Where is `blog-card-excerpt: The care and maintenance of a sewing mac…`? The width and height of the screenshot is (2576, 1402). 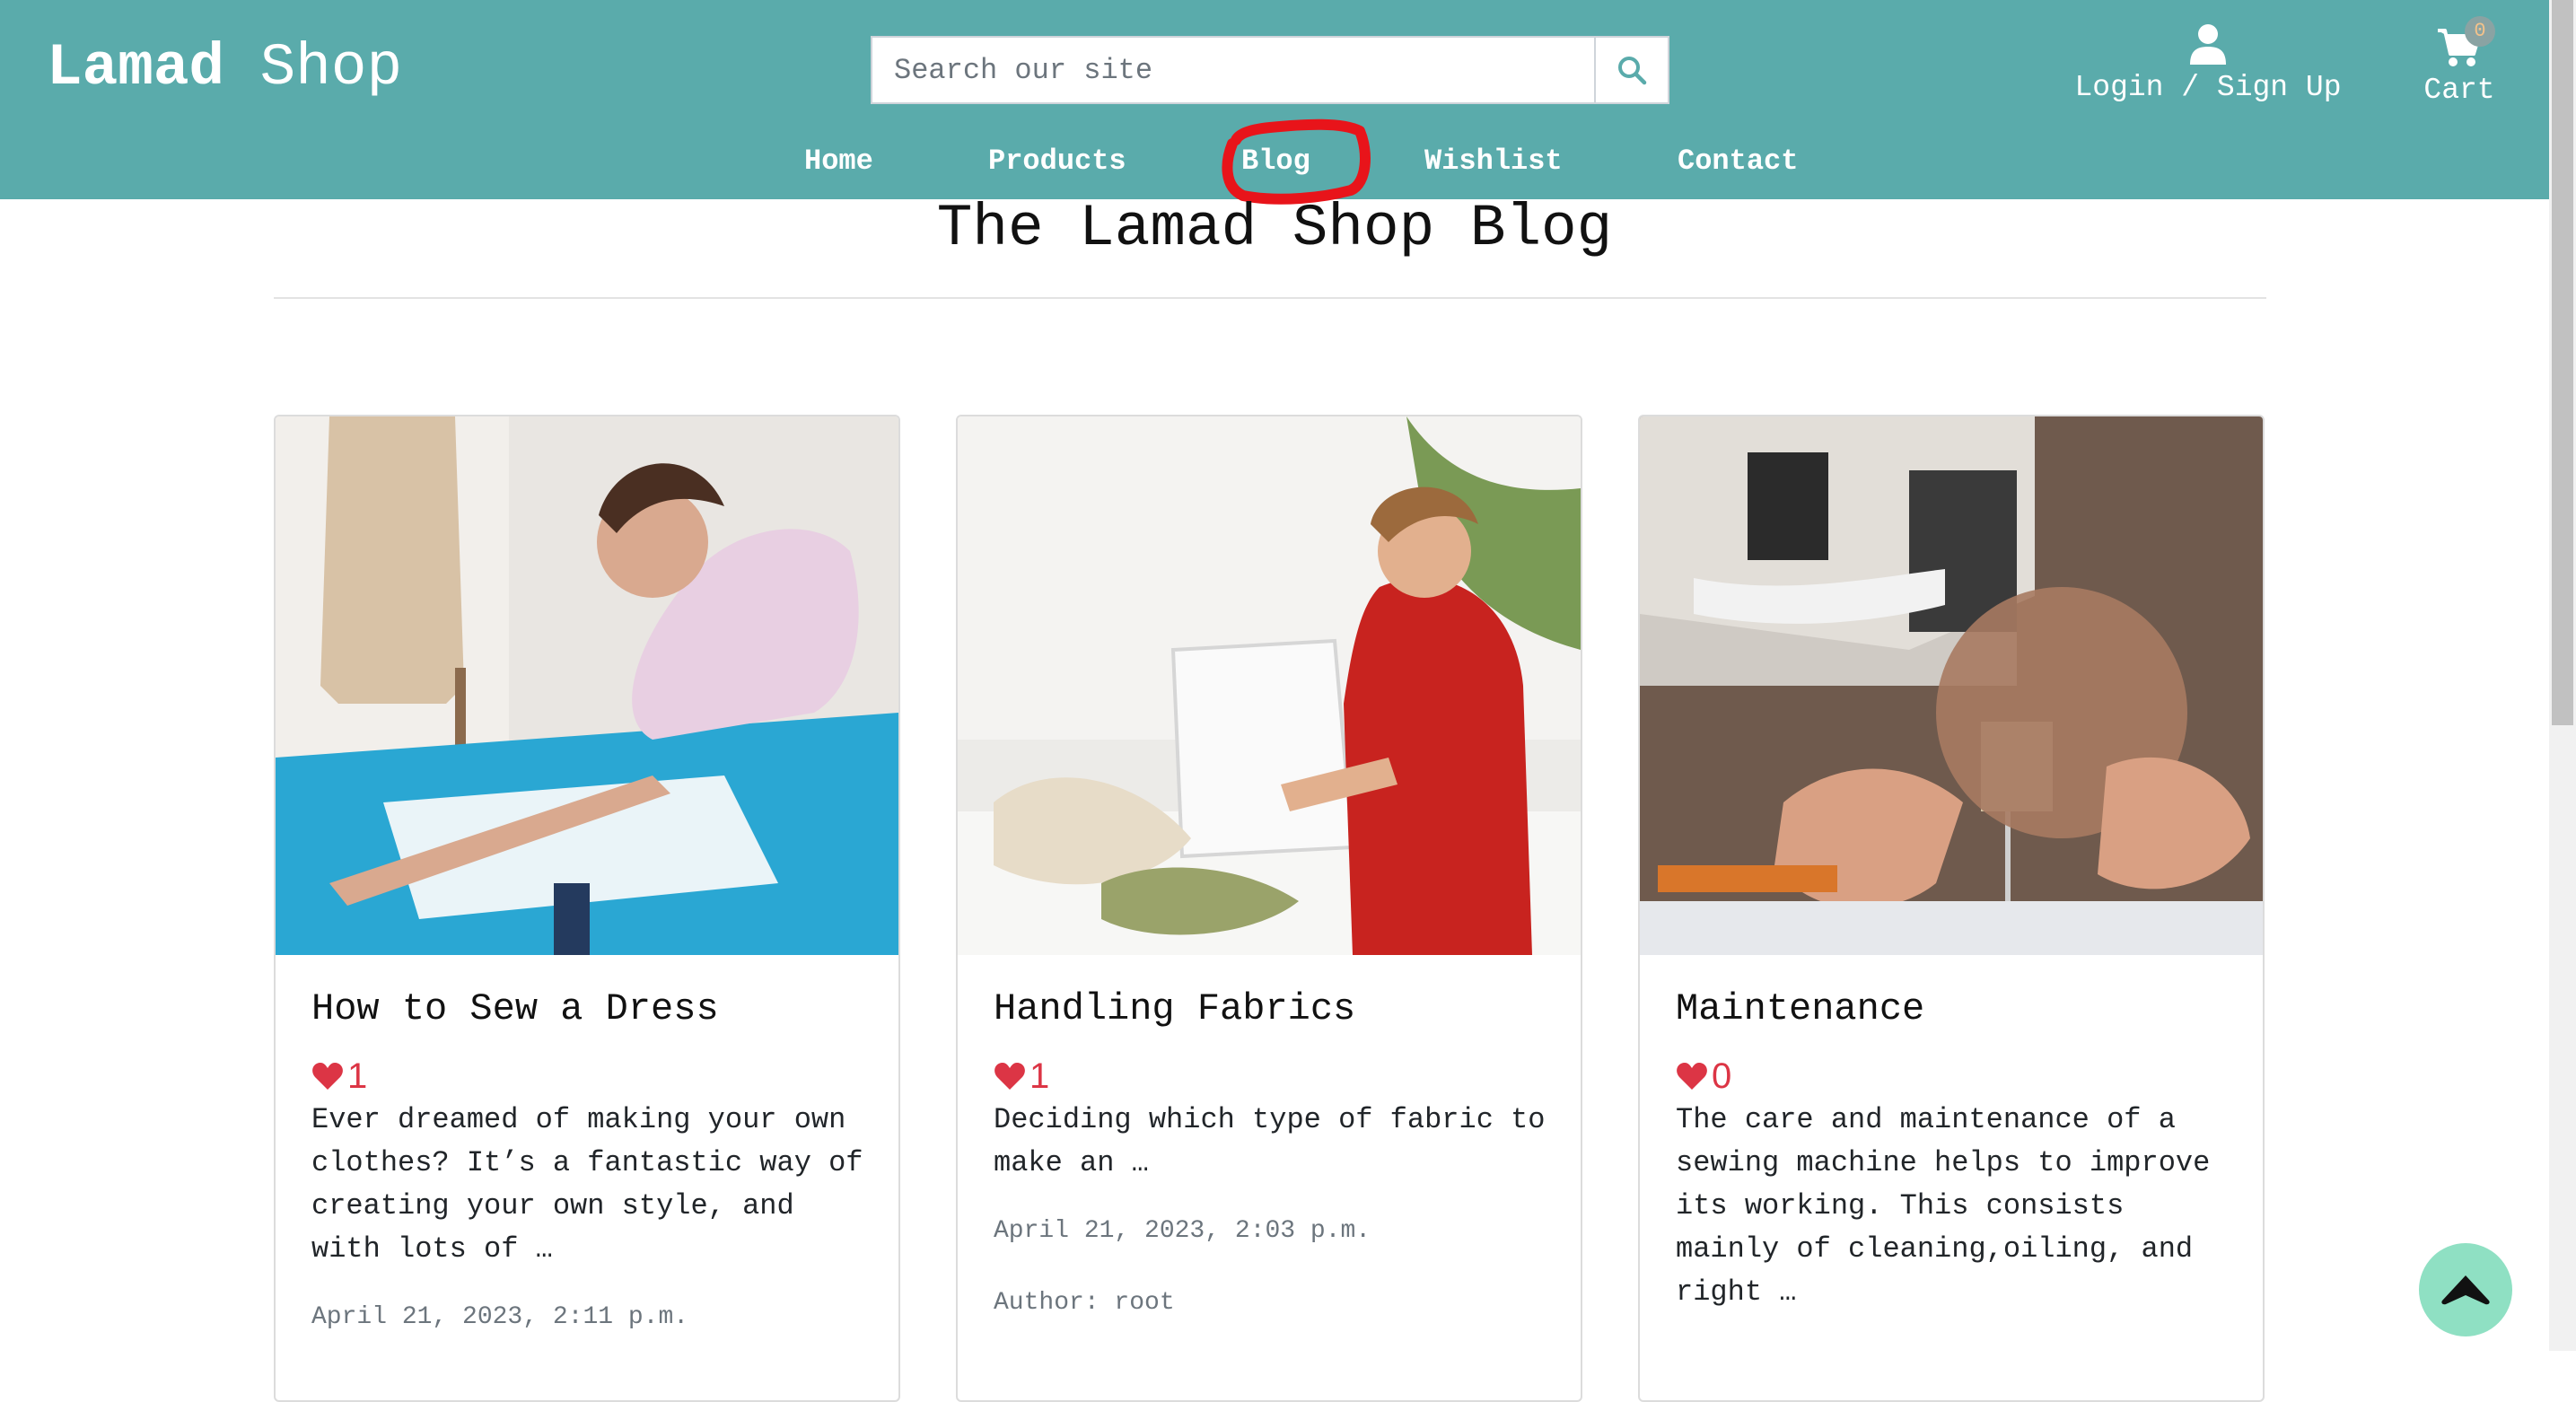
blog-card-excerpt: The care and maintenance of a sewing mac… is located at coordinates (1943, 1206).